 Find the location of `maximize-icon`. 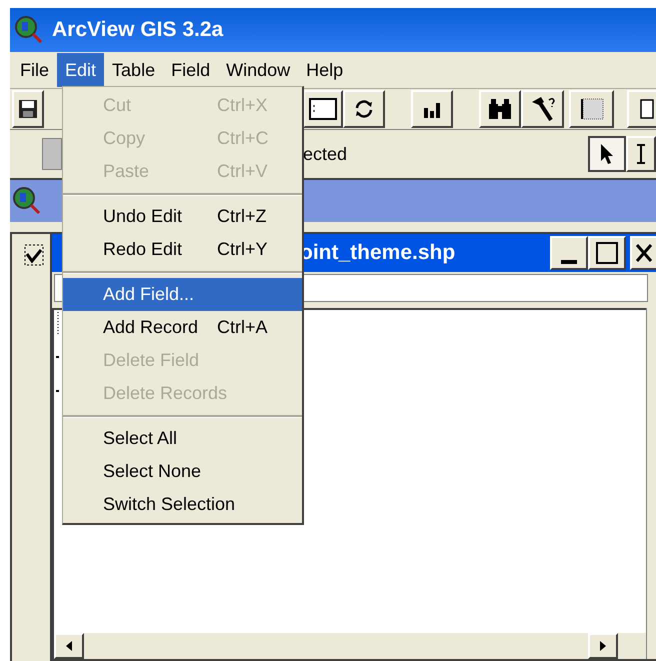

maximize-icon is located at coordinates (607, 253).